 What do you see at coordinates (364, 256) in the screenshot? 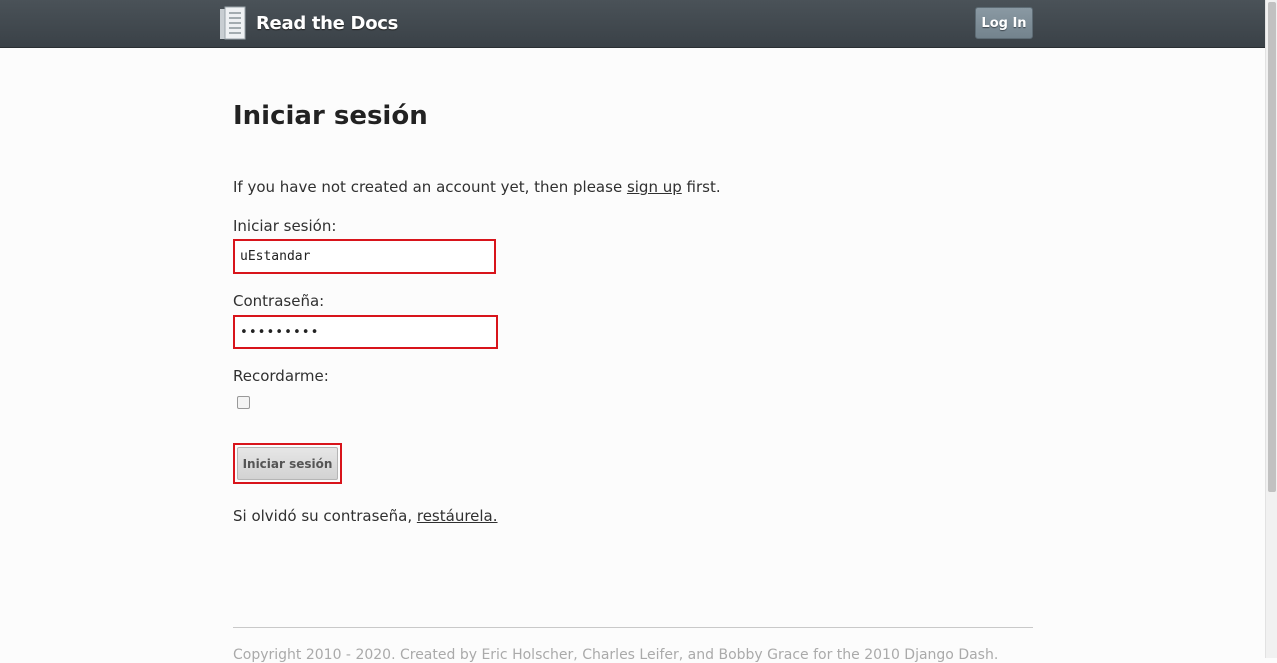
I see `login-input: uEstandar` at bounding box center [364, 256].